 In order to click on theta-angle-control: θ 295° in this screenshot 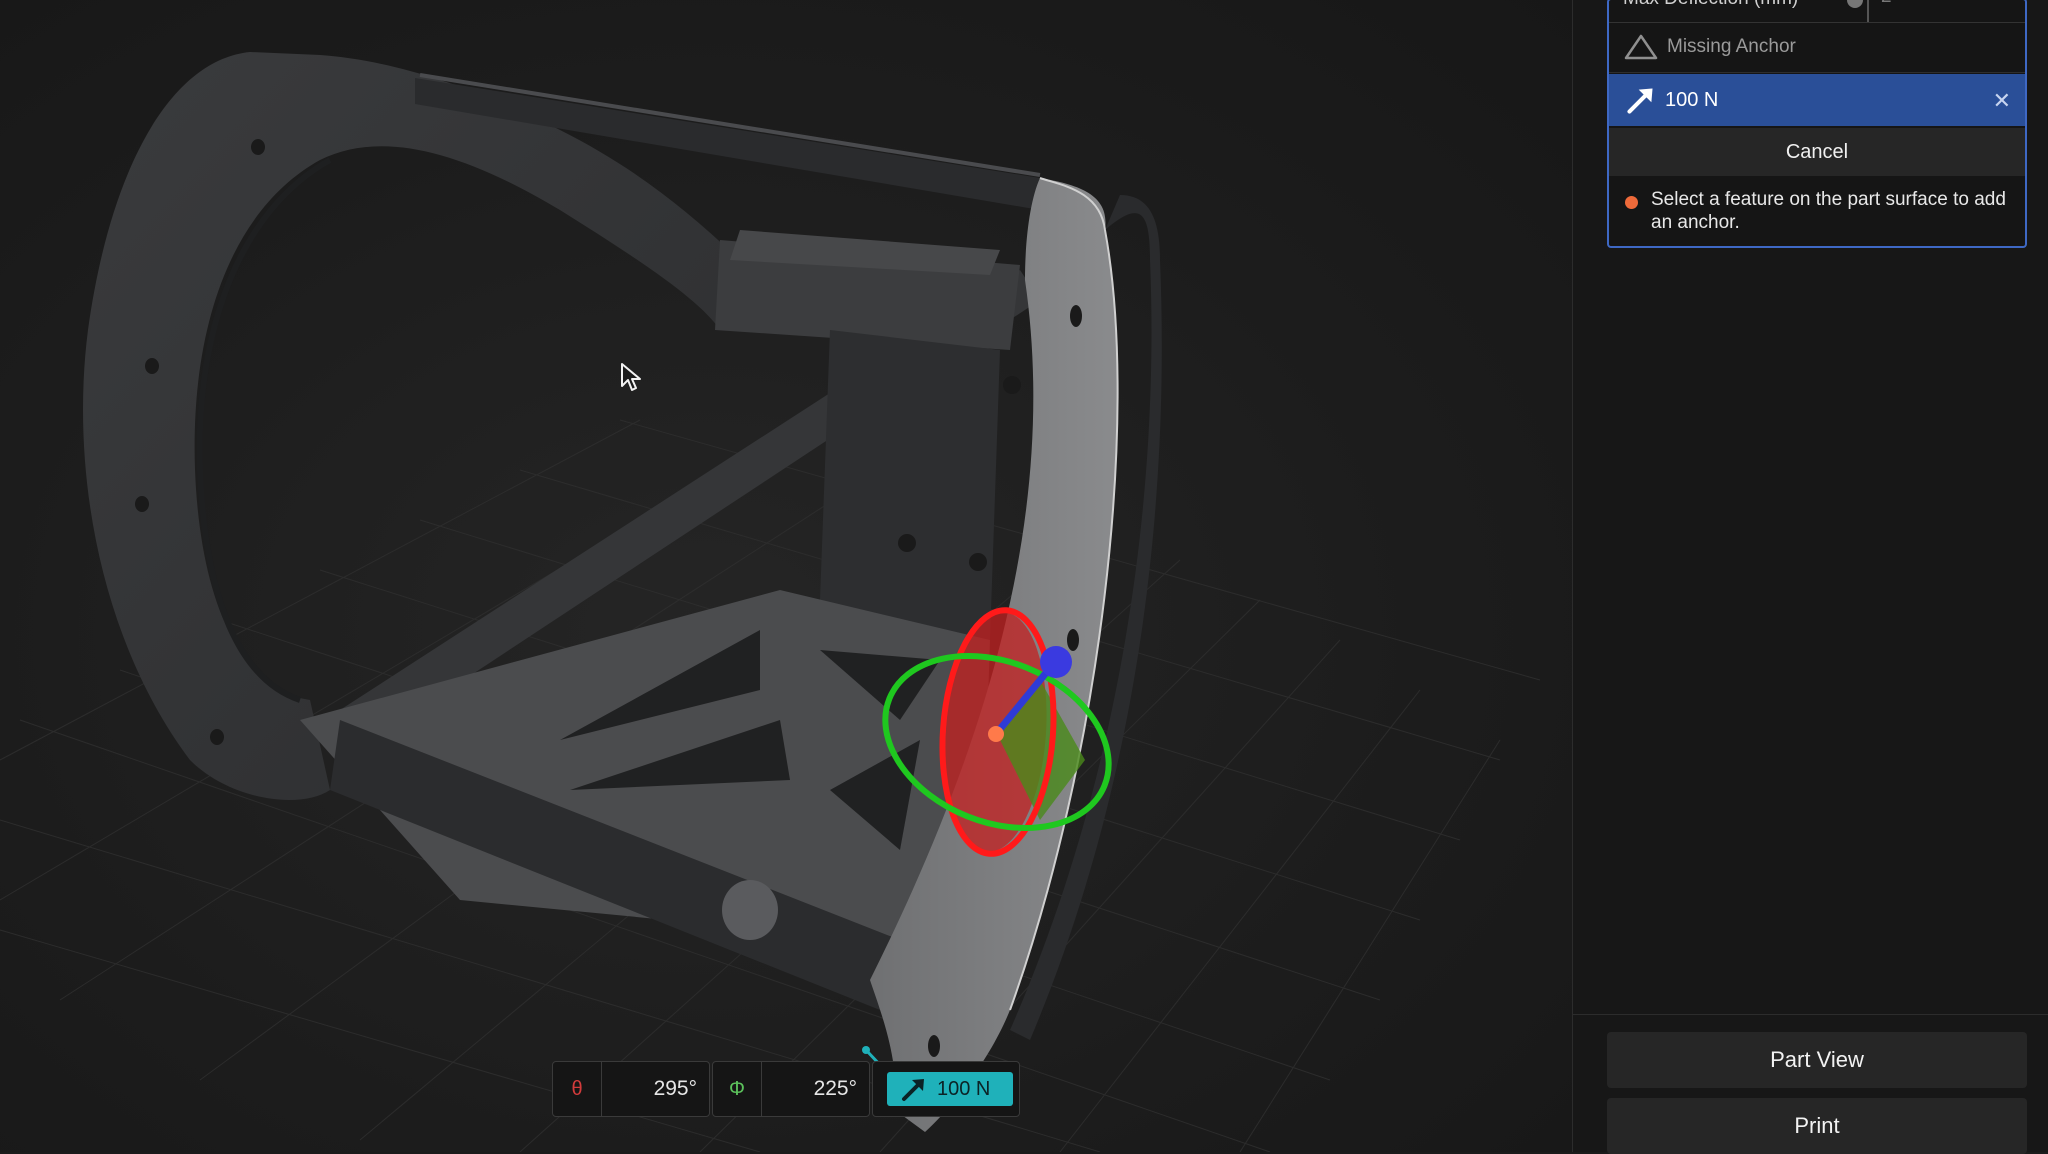, I will do `click(631, 1089)`.